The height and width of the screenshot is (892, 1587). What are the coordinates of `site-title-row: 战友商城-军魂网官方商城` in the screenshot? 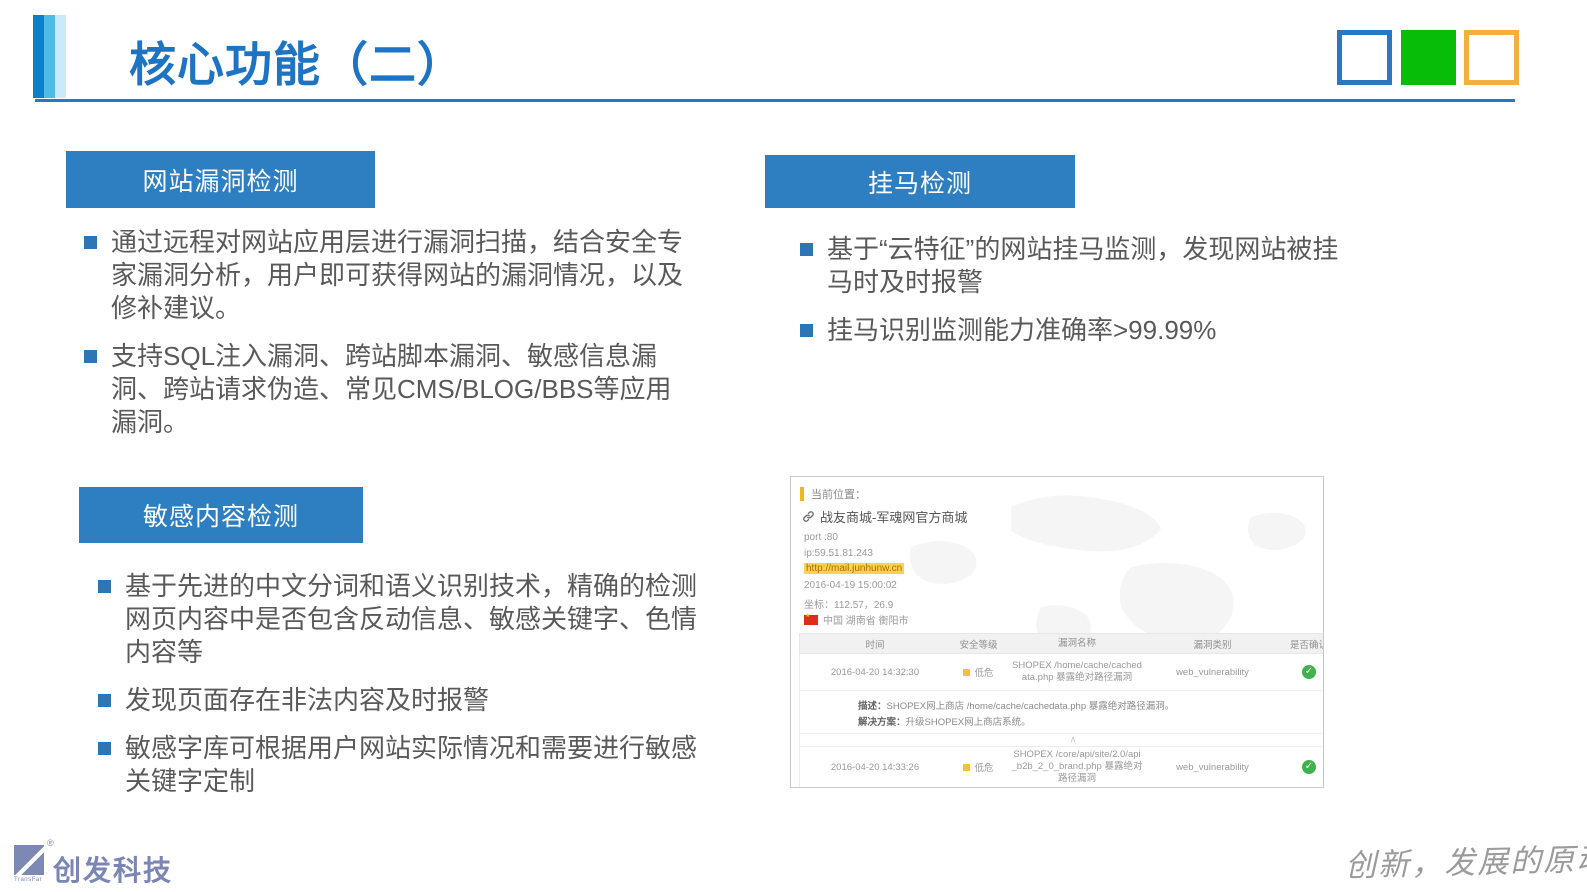 It's located at (884, 516).